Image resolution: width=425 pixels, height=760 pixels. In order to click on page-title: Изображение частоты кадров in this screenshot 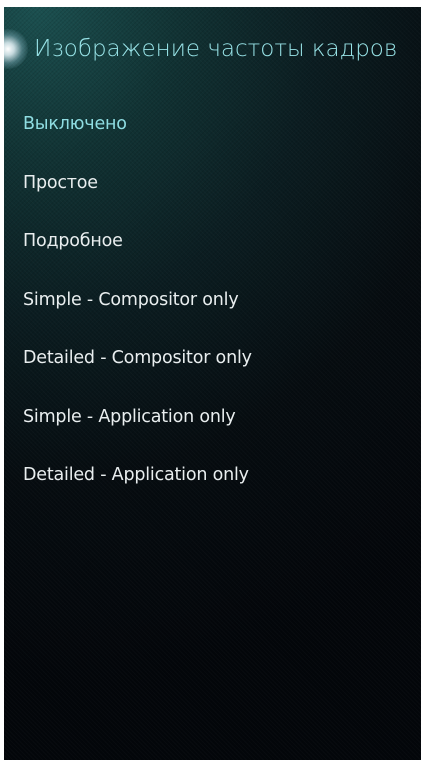, I will do `click(216, 49)`.